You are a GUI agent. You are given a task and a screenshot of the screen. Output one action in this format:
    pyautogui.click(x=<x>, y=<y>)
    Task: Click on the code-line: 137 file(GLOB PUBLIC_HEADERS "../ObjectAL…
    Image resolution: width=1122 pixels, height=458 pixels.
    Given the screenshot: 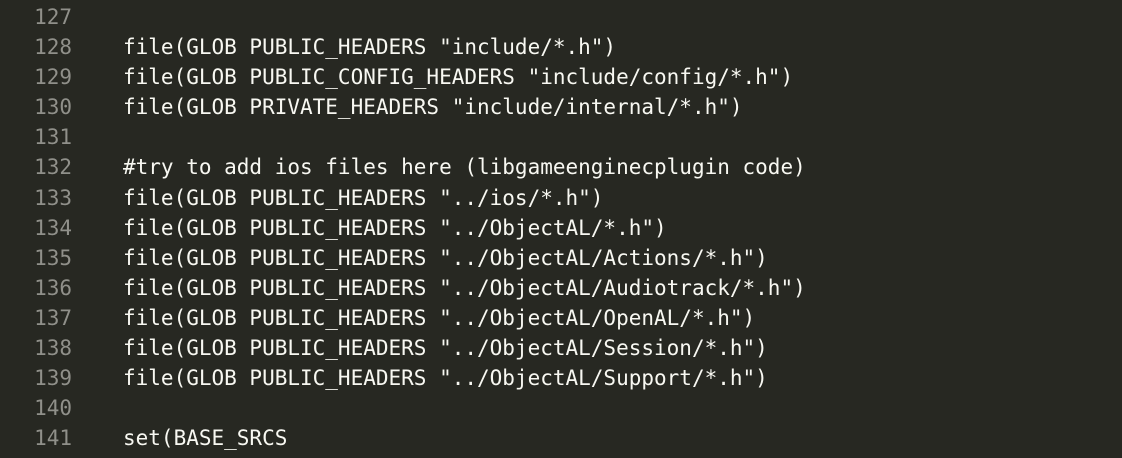 What is the action you would take?
    pyautogui.click(x=561, y=318)
    